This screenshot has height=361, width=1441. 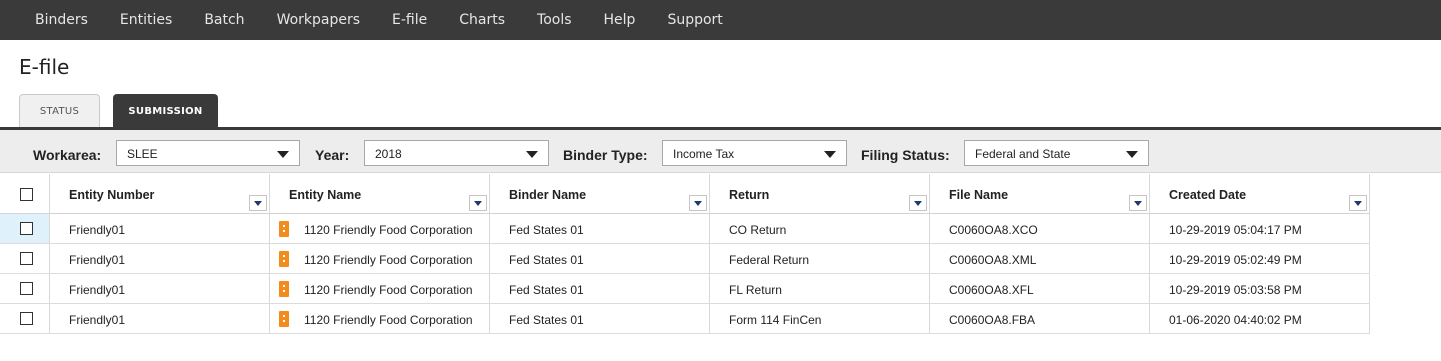 I want to click on year-select: 2018, so click(x=456, y=153).